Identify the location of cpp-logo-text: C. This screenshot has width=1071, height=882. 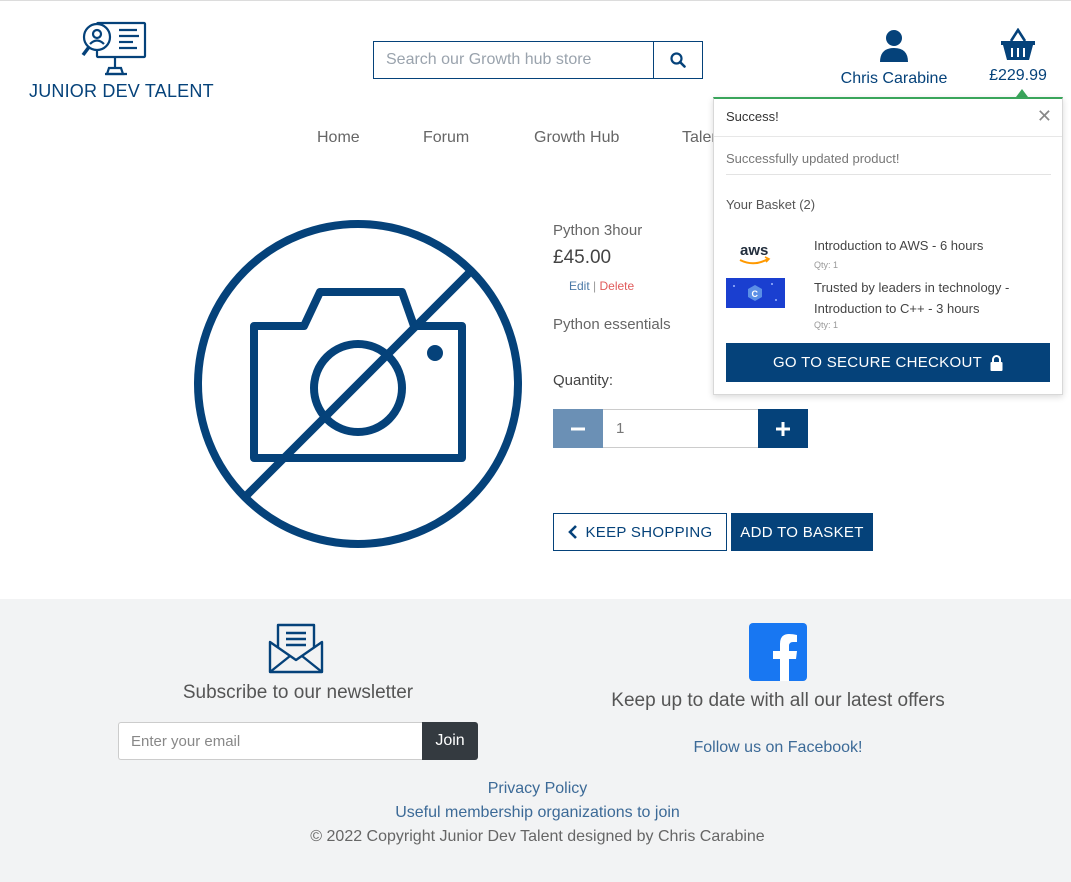
(755, 294).